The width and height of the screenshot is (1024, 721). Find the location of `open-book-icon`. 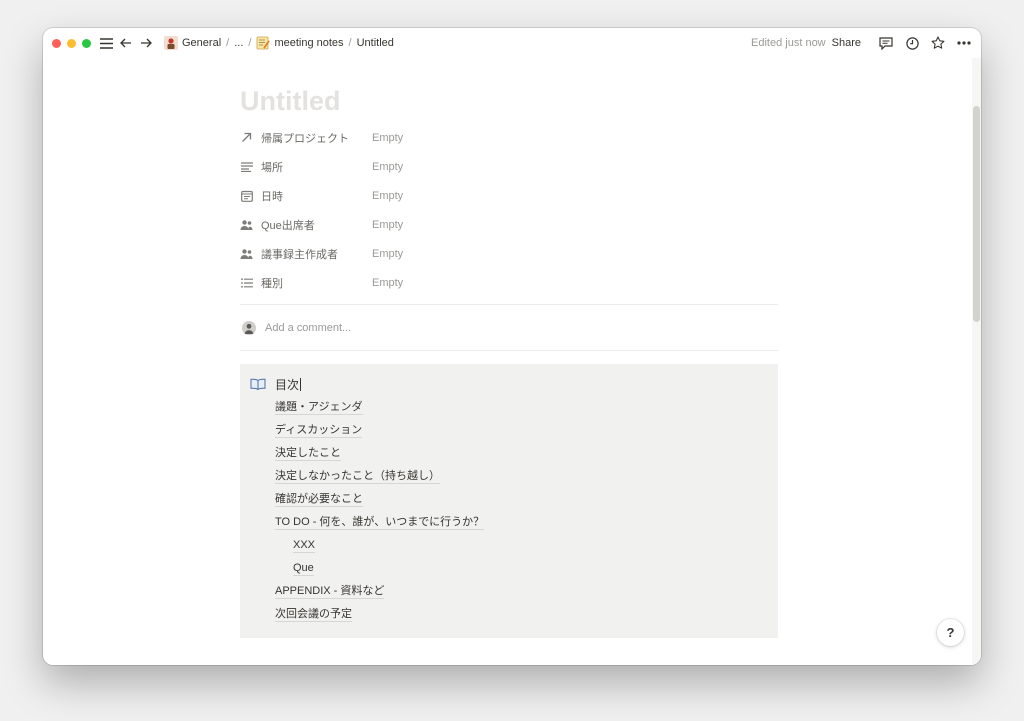

open-book-icon is located at coordinates (258, 384).